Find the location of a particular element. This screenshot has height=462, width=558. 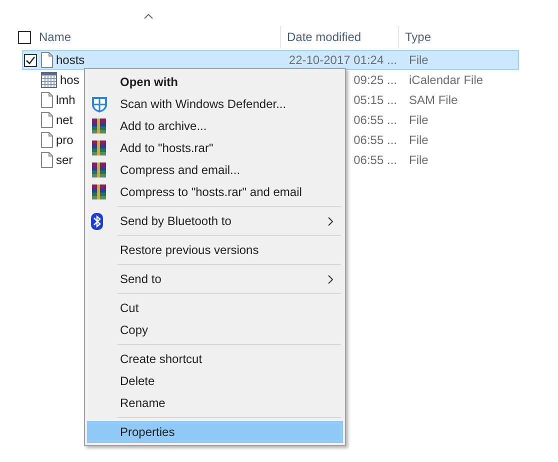

file-name: ser is located at coordinates (64, 160).